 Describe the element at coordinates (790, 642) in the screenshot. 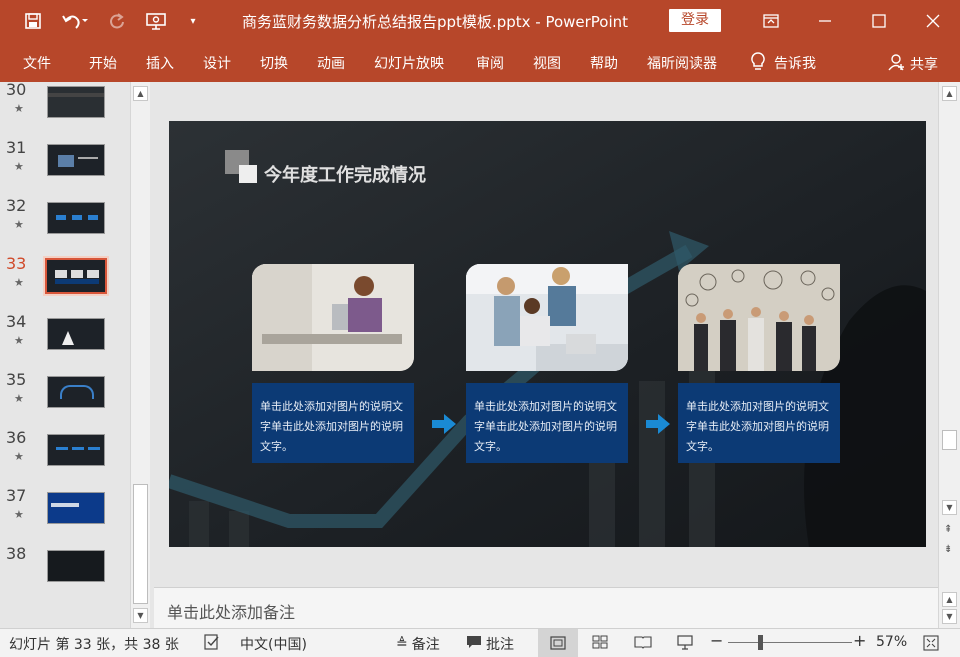

I see `zoom-slider-track` at that location.